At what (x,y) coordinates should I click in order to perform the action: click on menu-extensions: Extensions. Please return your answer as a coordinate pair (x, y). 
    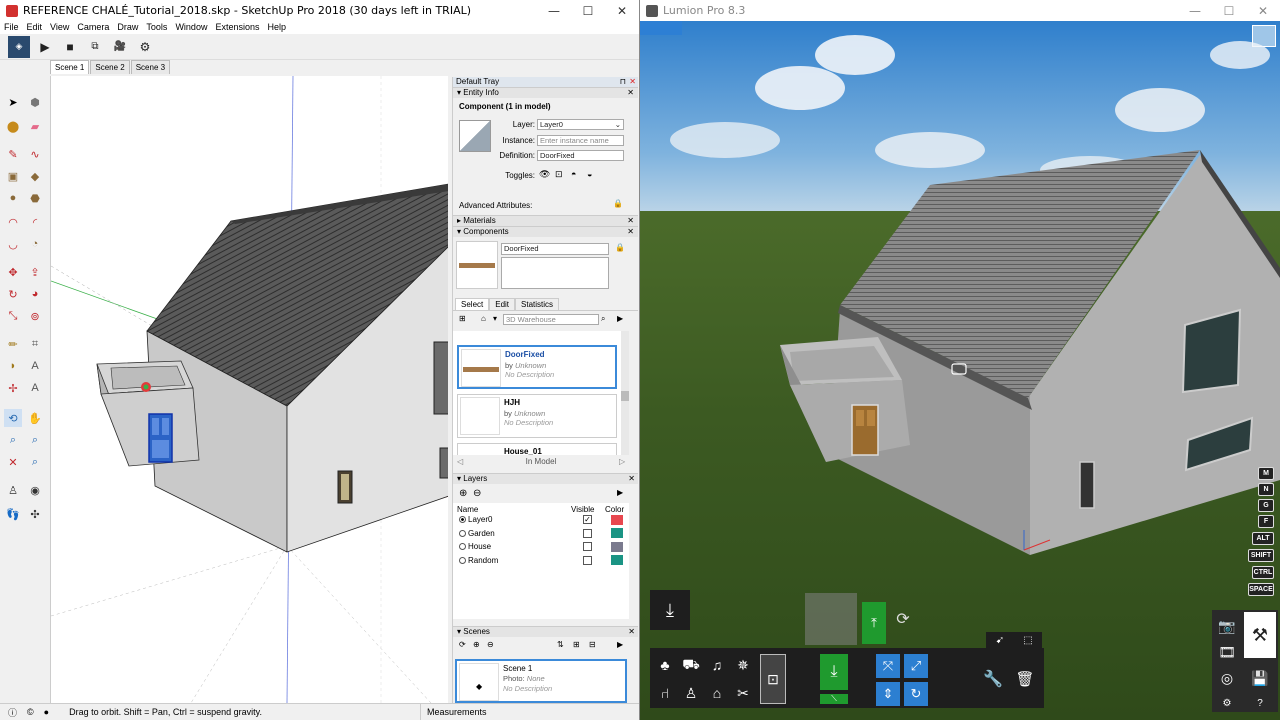
    Looking at the image, I should click on (237, 27).